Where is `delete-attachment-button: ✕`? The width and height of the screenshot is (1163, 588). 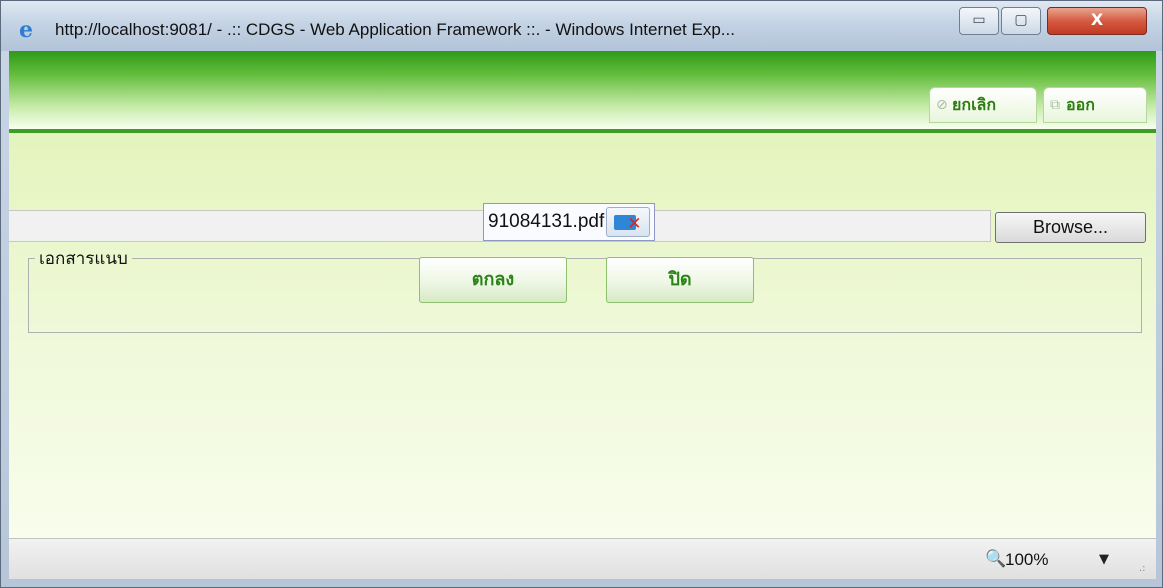
delete-attachment-button: ✕ is located at coordinates (628, 222).